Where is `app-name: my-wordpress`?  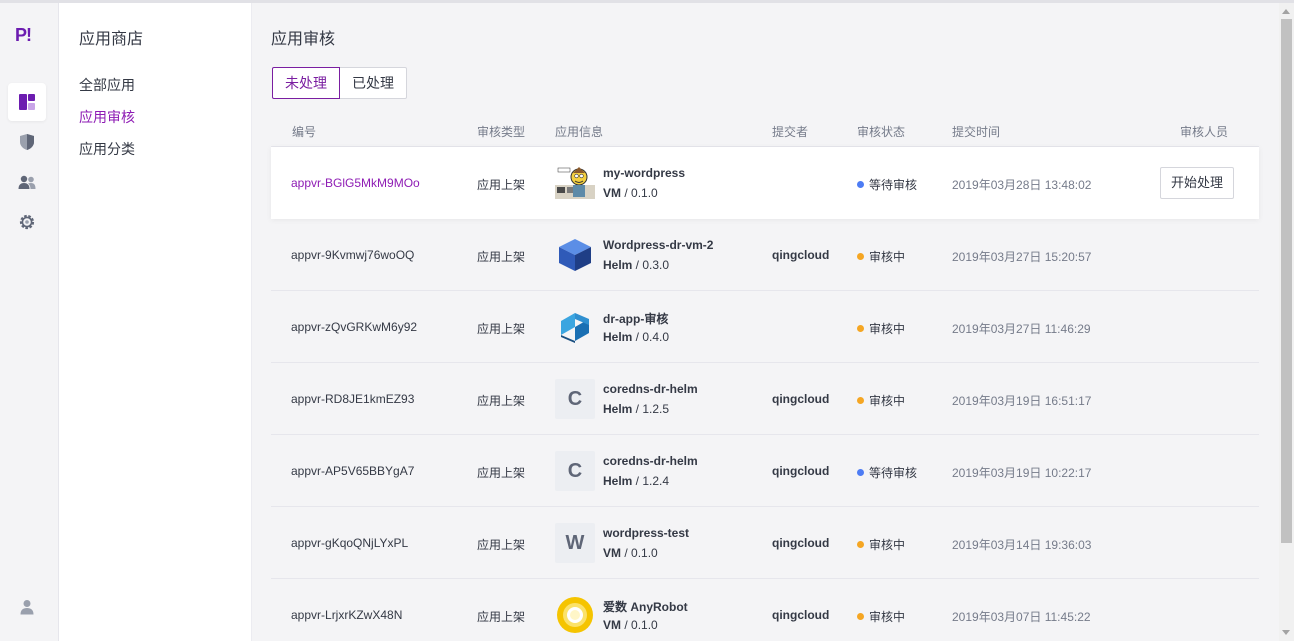
app-name: my-wordpress is located at coordinates (644, 173).